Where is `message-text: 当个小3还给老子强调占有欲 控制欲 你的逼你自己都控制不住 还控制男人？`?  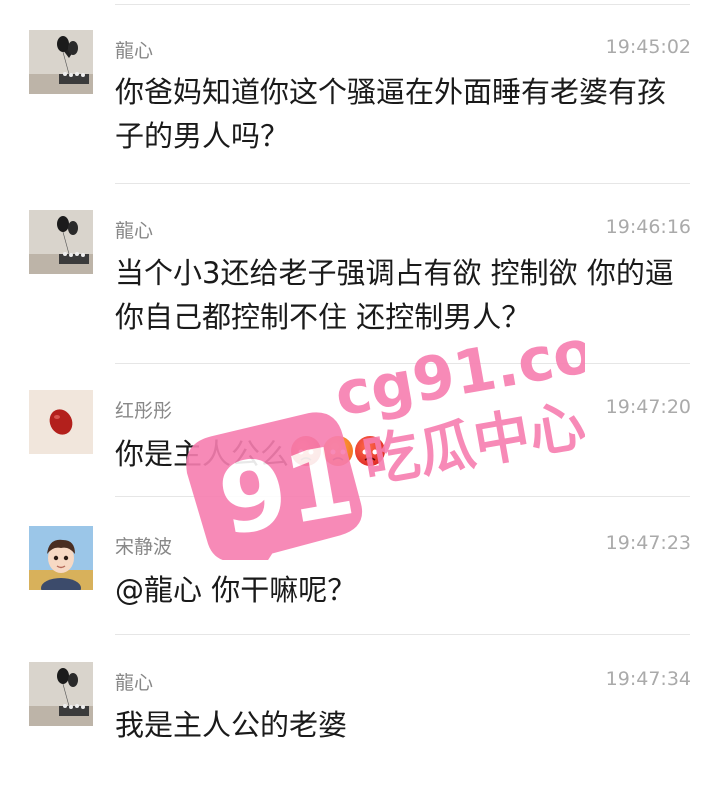
message-text: 当个小3还给老子强调占有欲 控制欲 你的逼你自己都控制不住 还控制男人？ is located at coordinates (394, 295).